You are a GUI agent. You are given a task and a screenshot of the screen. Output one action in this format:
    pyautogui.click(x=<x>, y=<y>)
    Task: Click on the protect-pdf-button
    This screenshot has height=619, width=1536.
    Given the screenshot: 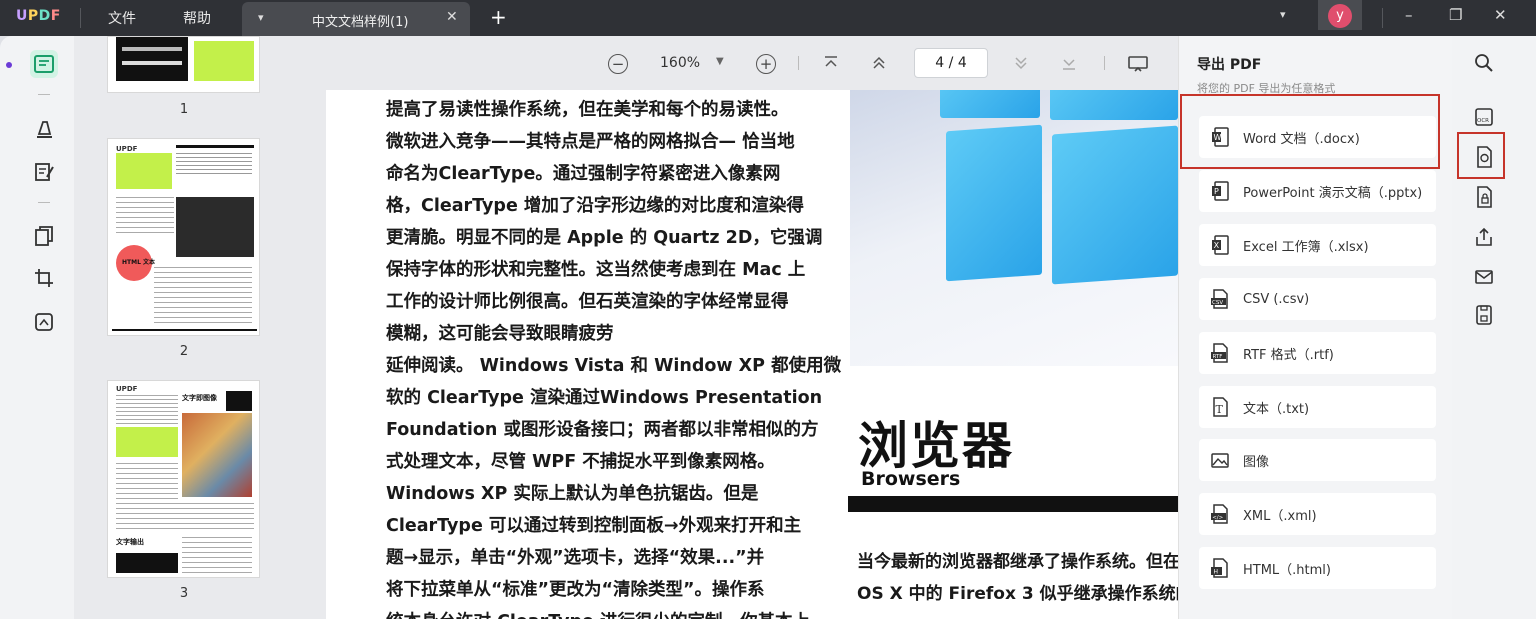 What is the action you would take?
    pyautogui.click(x=1484, y=197)
    